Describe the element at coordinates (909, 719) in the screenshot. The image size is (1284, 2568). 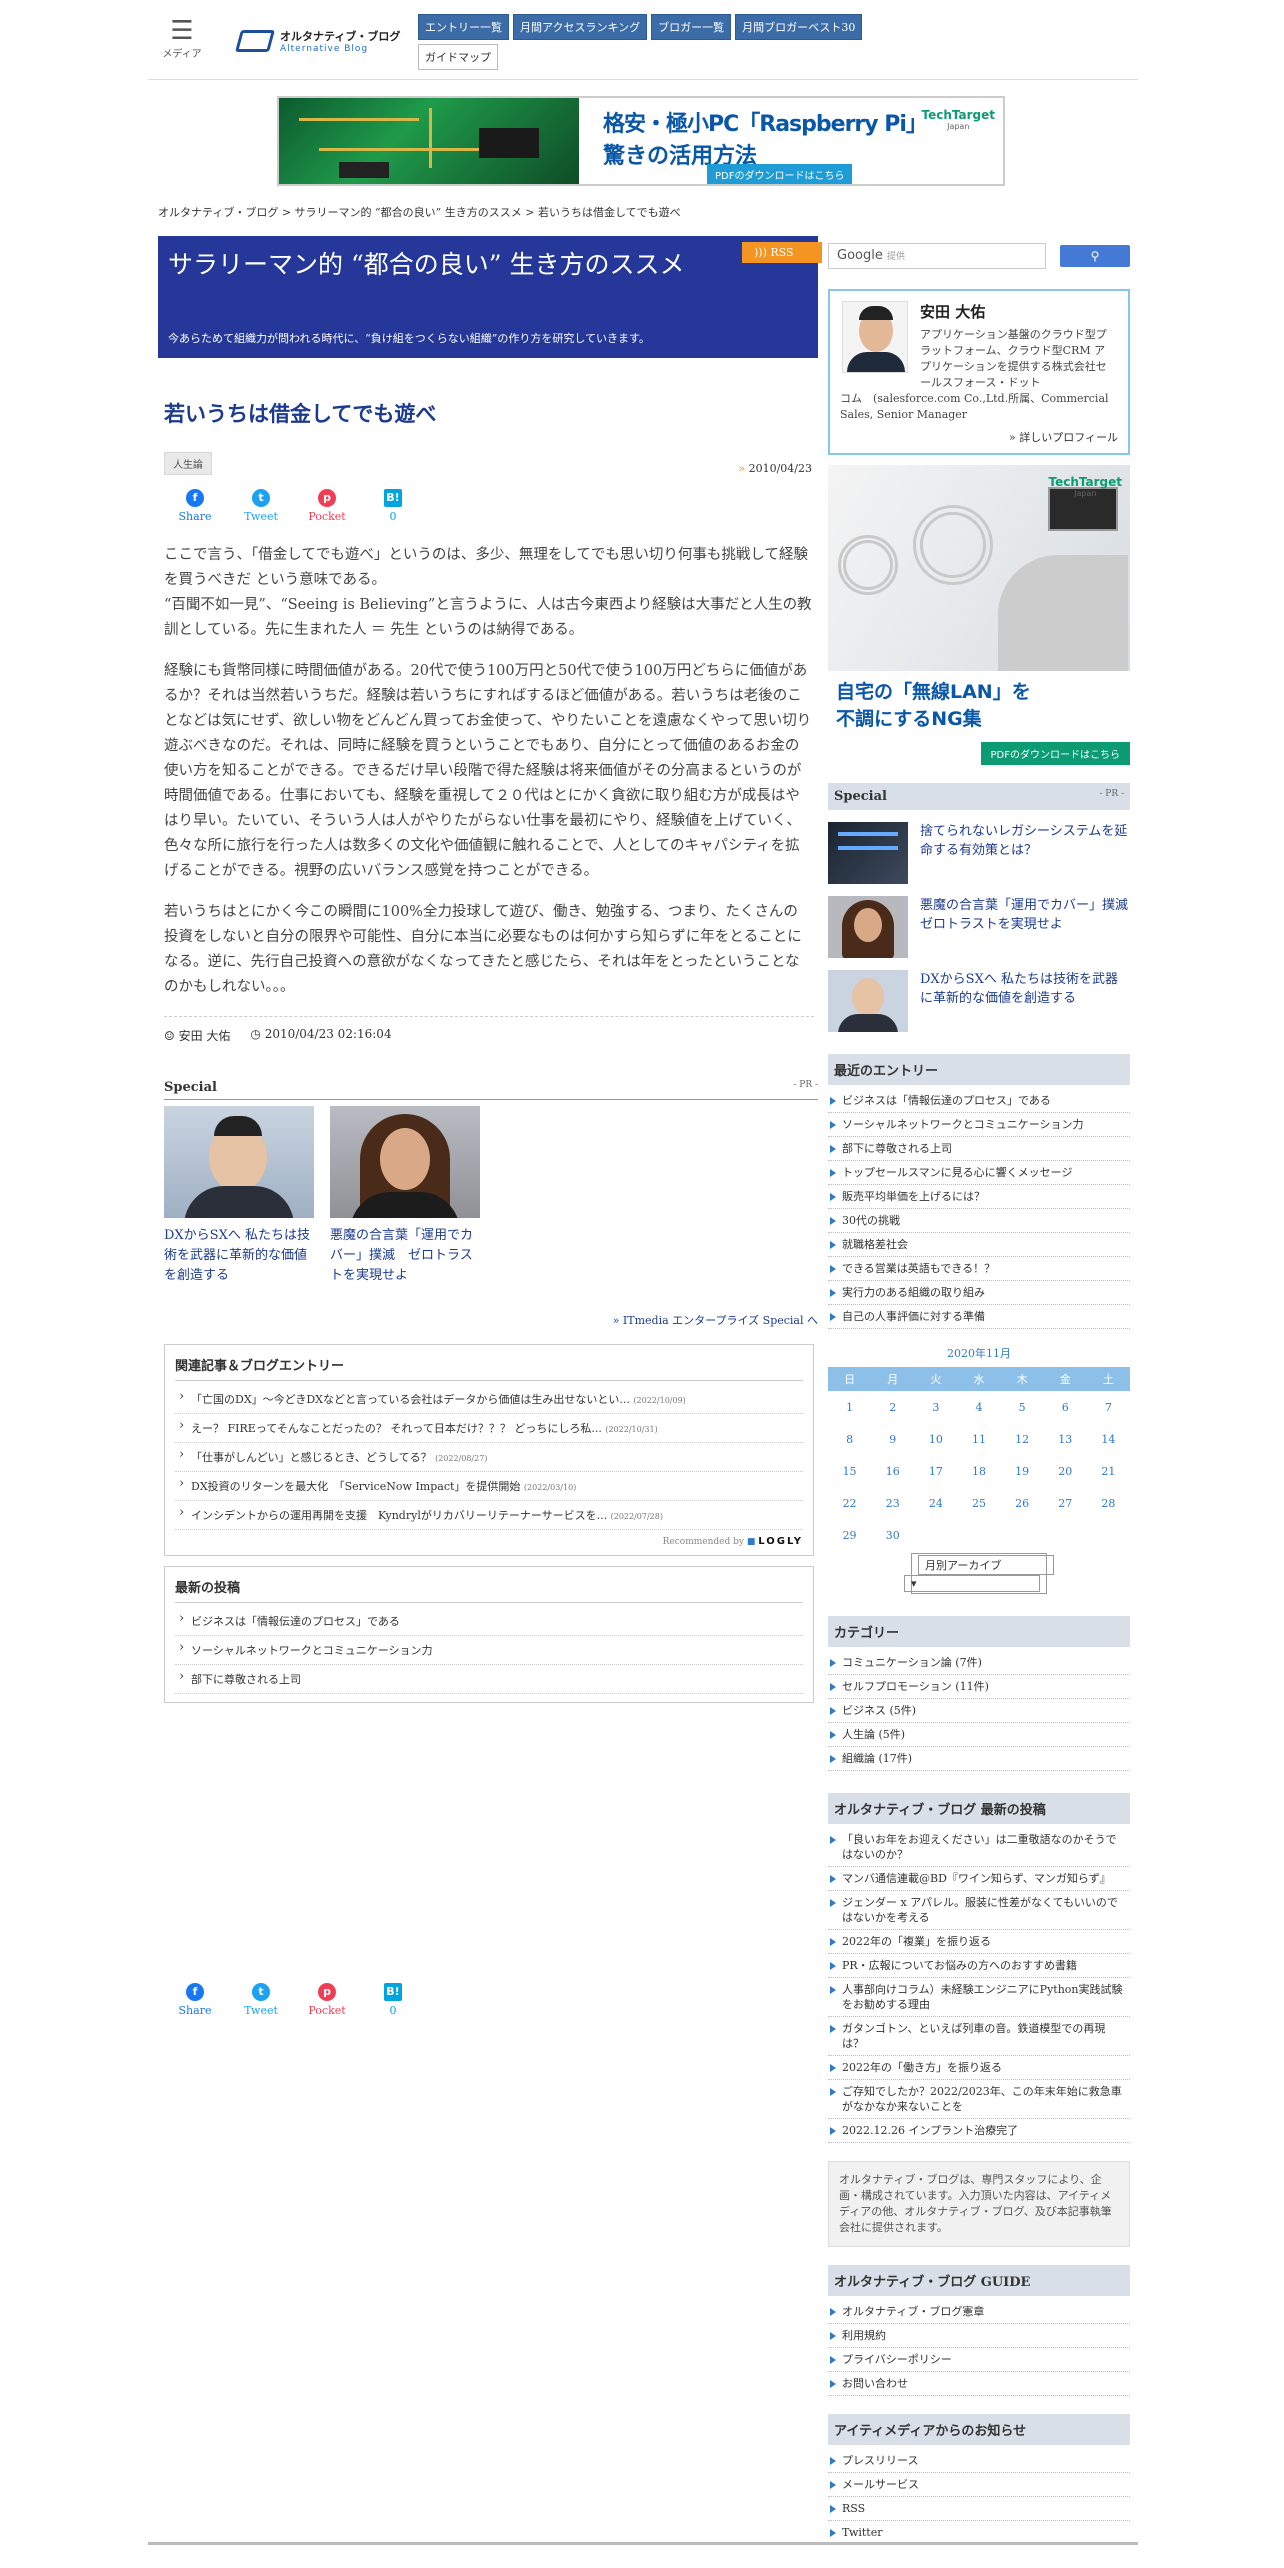
I see `ad-subheadline: 不調にするNG集` at that location.